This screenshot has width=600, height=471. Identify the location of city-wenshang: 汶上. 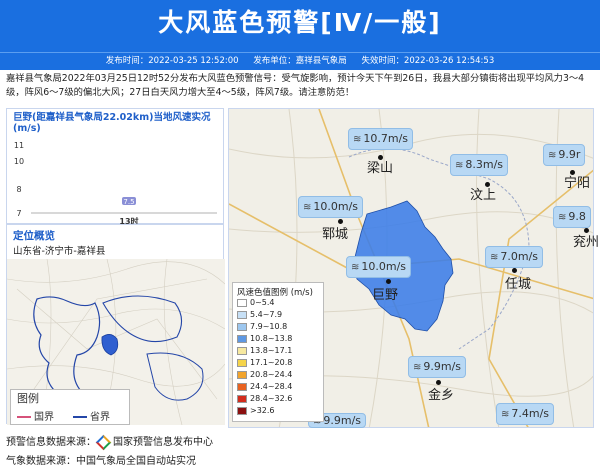
(483, 193).